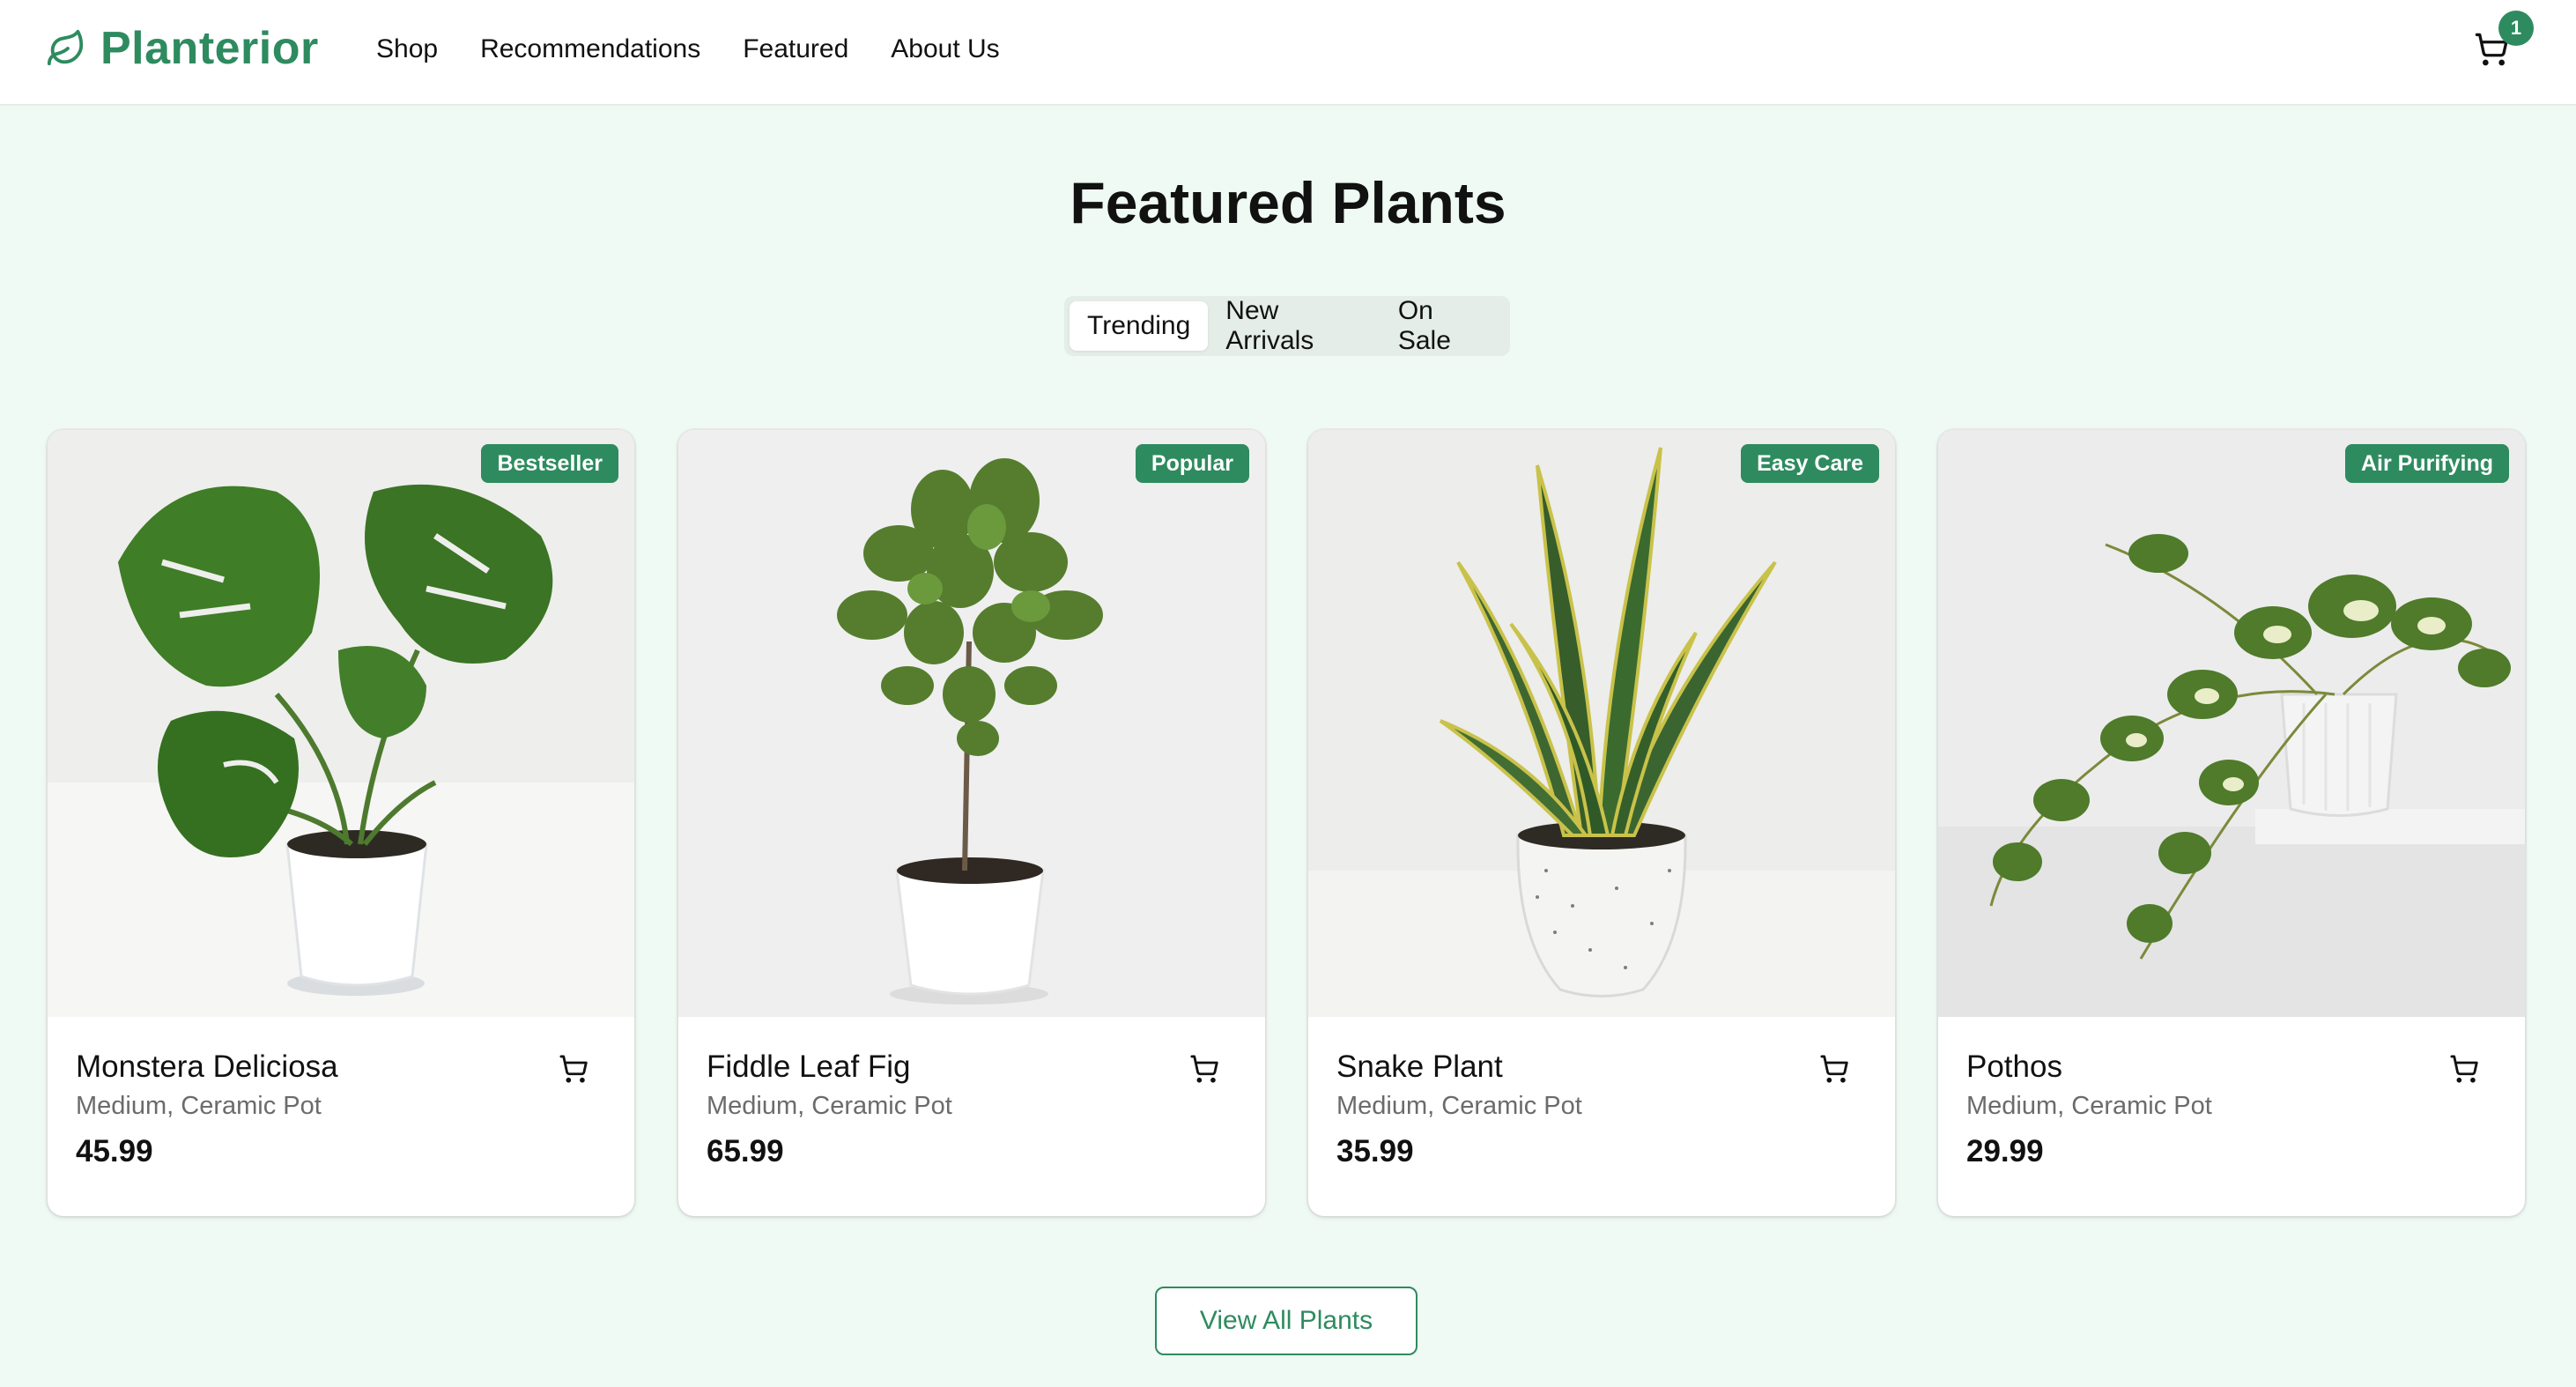  Describe the element at coordinates (590, 50) in the screenshot. I see `nav-recommendations: Recommendations` at that location.